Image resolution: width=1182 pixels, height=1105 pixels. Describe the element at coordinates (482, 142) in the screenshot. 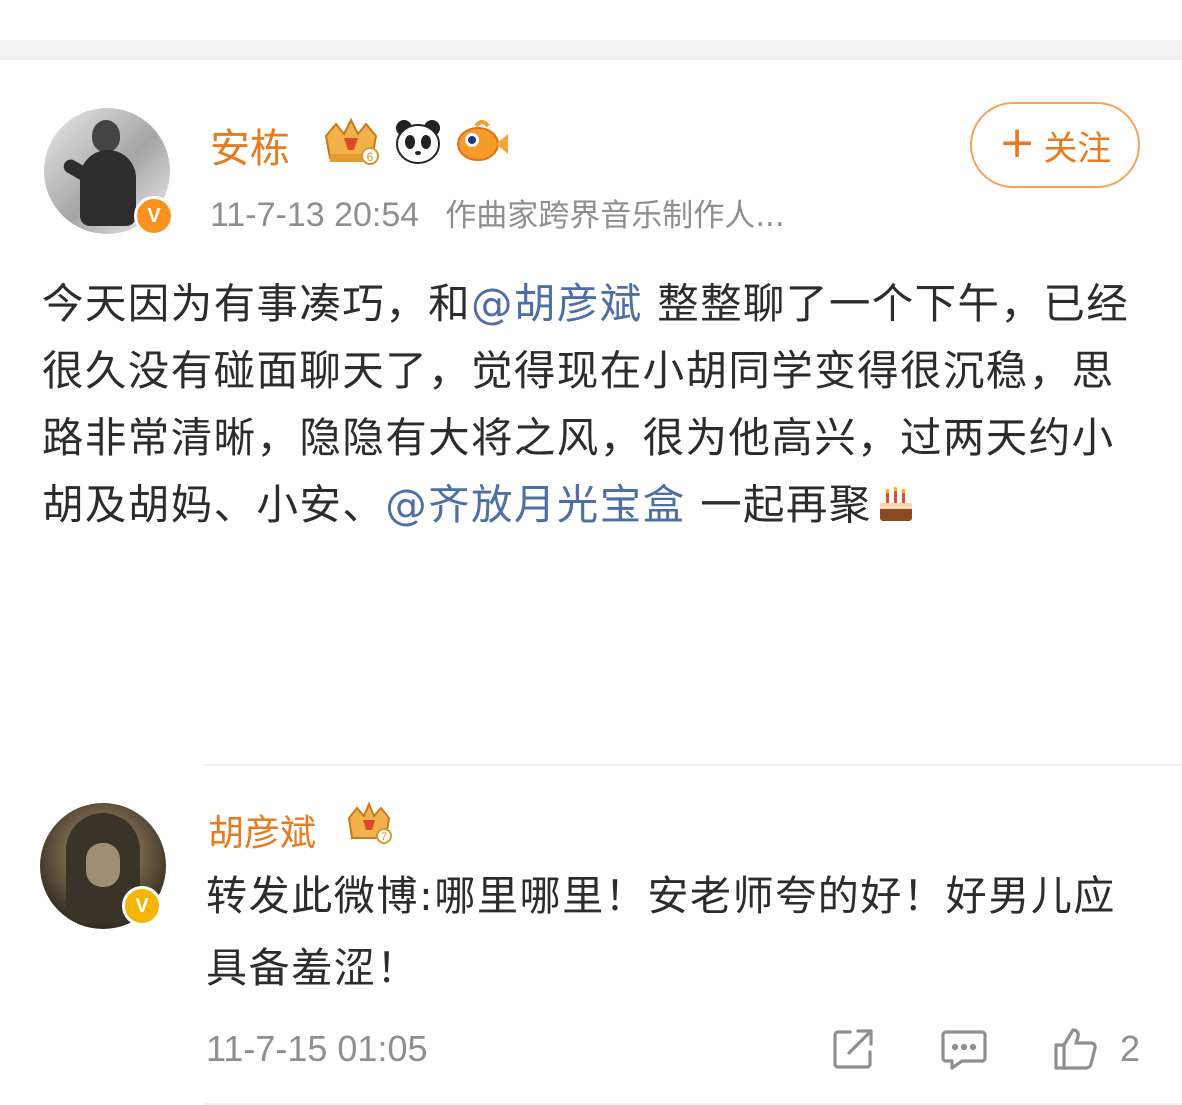

I see `fish-icon` at that location.